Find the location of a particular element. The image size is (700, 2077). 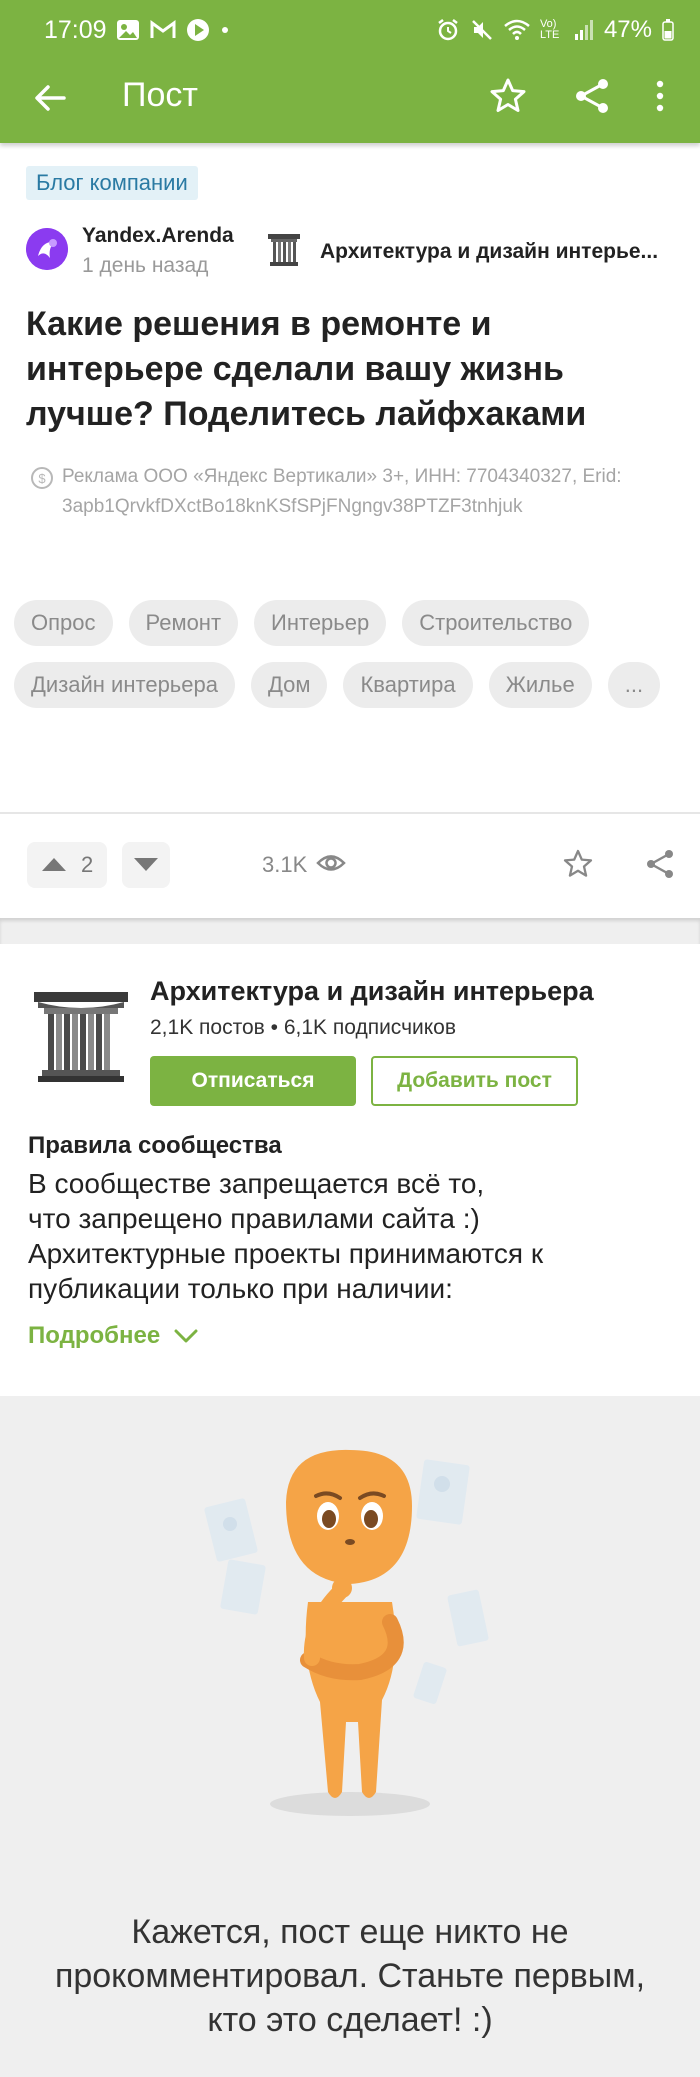

dot-icon is located at coordinates (225, 30).